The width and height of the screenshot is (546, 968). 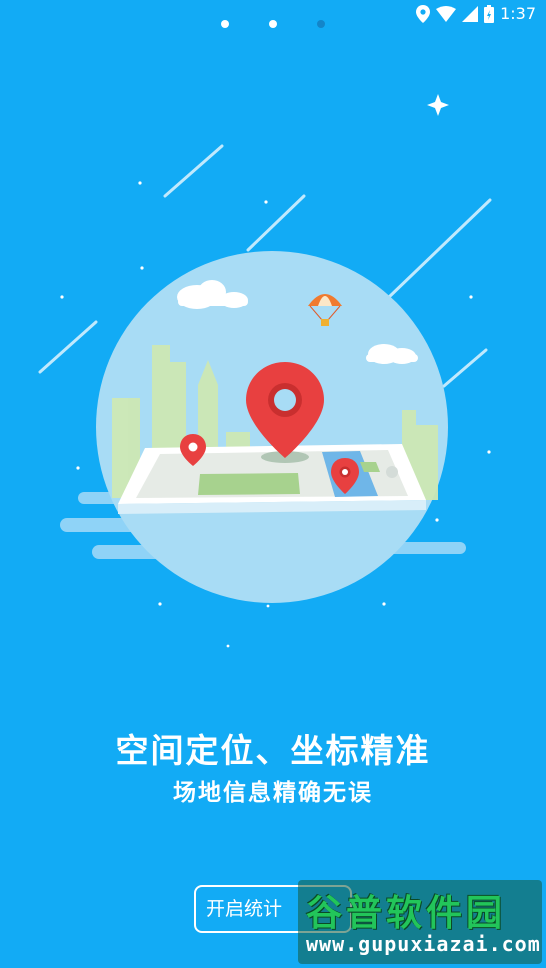 What do you see at coordinates (406, 913) in the screenshot?
I see `watermark-title: 谷普软件园` at bounding box center [406, 913].